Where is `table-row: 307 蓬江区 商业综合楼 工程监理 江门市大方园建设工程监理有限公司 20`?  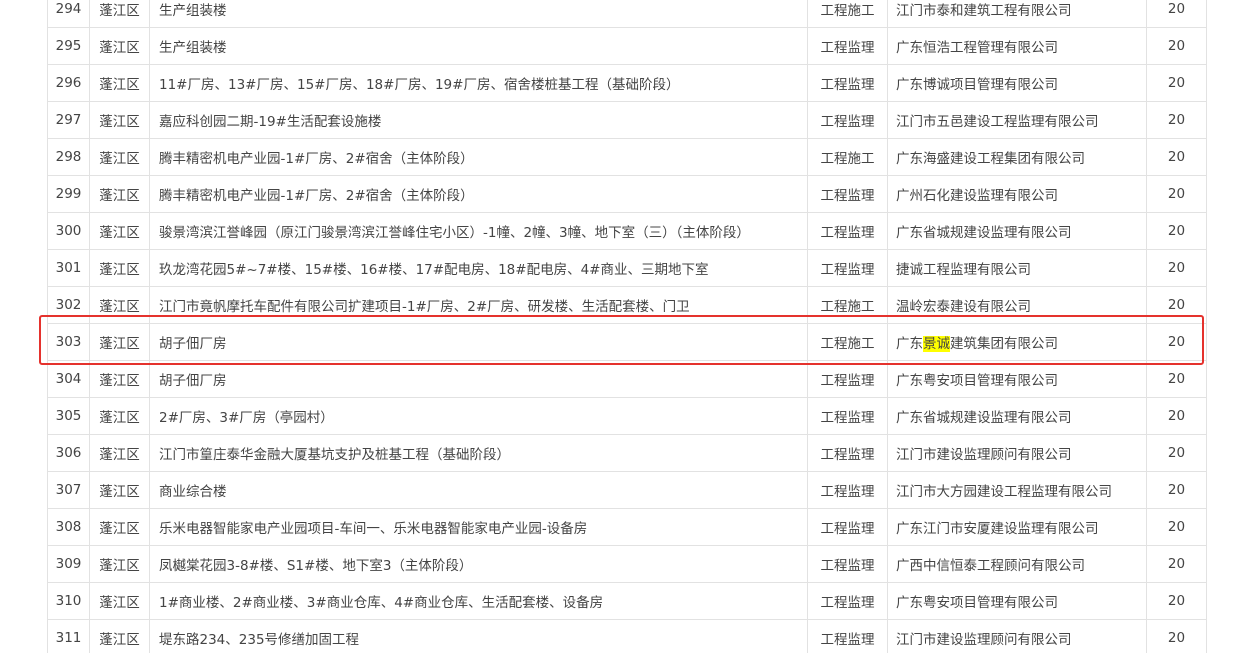 table-row: 307 蓬江区 商业综合楼 工程监理 江门市大方园建设工程监理有限公司 20 is located at coordinates (627, 490).